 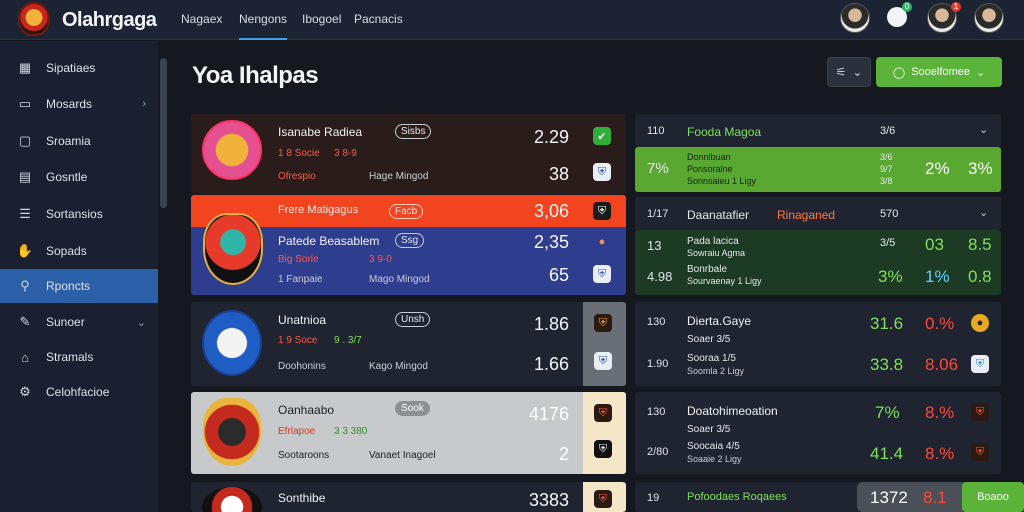 I want to click on odds-value: 0.8, so click(x=980, y=277).